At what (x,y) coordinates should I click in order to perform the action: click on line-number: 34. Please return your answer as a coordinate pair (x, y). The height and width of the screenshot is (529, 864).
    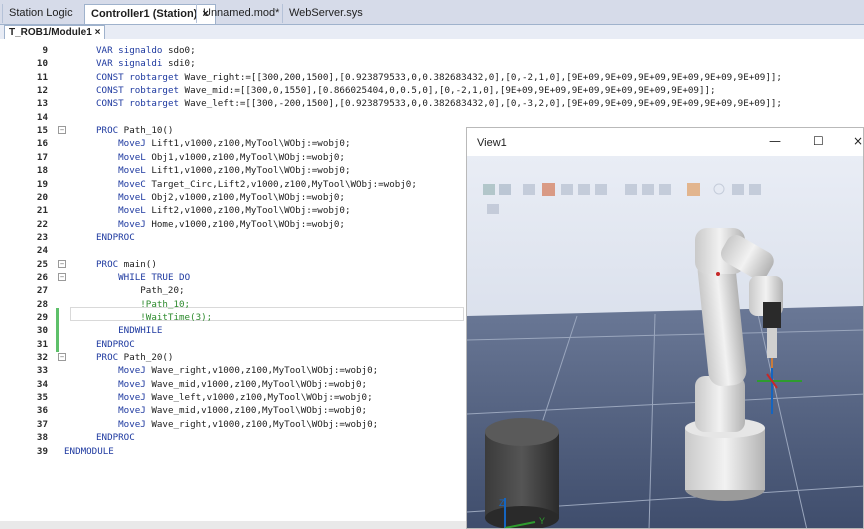
    Looking at the image, I should click on (42, 384).